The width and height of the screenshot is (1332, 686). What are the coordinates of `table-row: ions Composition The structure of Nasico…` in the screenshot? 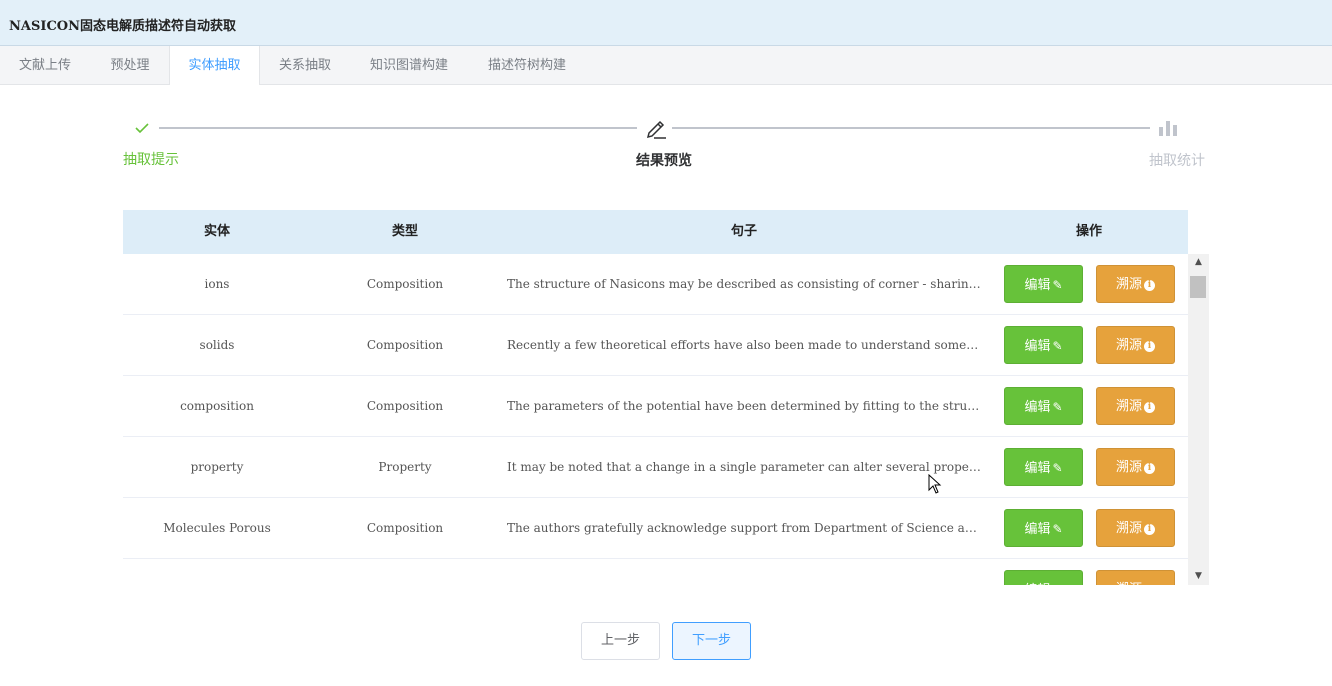 It's located at (655, 284).